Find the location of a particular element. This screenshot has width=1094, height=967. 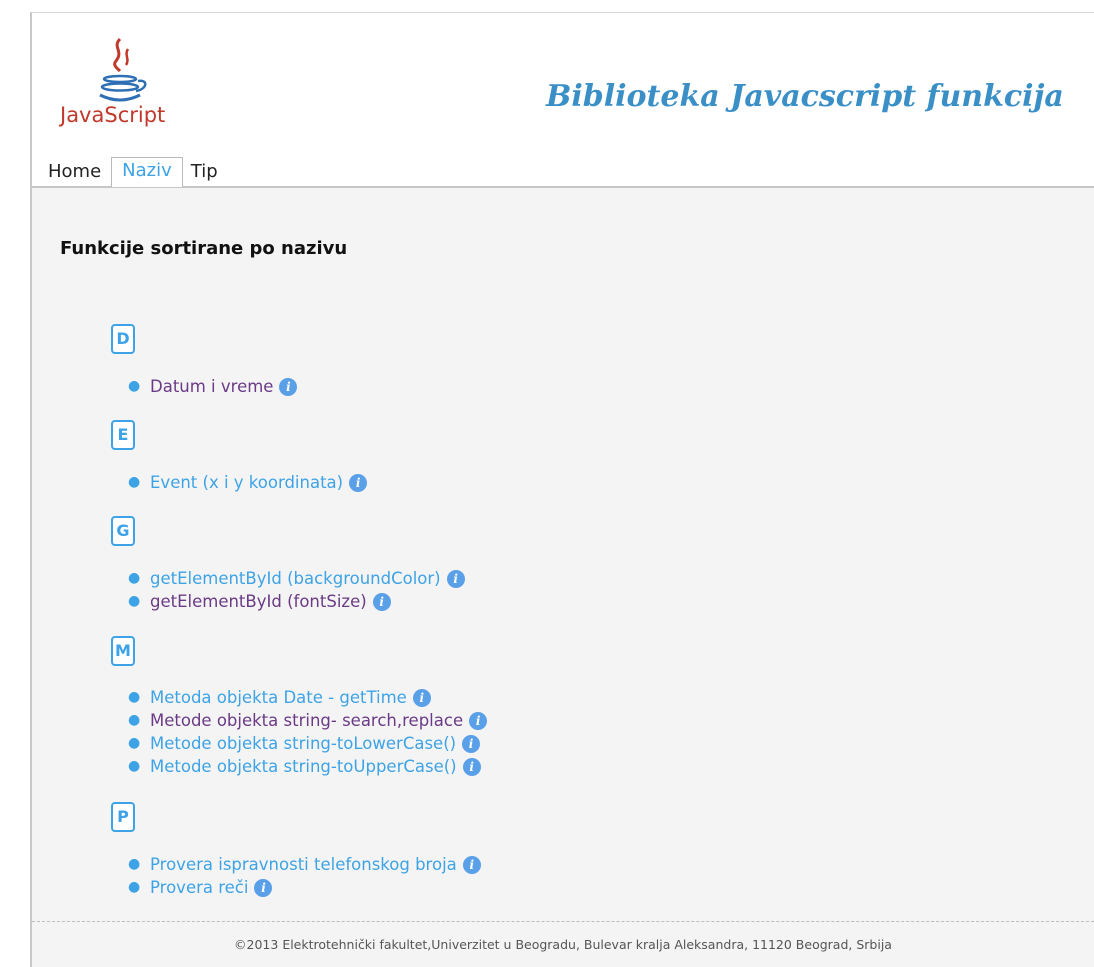

list-item: ● Metode objekta string-toUpperCase() i is located at coordinates (307, 766).